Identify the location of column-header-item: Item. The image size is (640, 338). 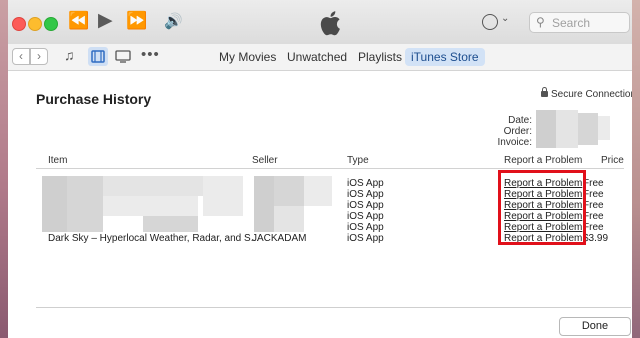
(58, 160).